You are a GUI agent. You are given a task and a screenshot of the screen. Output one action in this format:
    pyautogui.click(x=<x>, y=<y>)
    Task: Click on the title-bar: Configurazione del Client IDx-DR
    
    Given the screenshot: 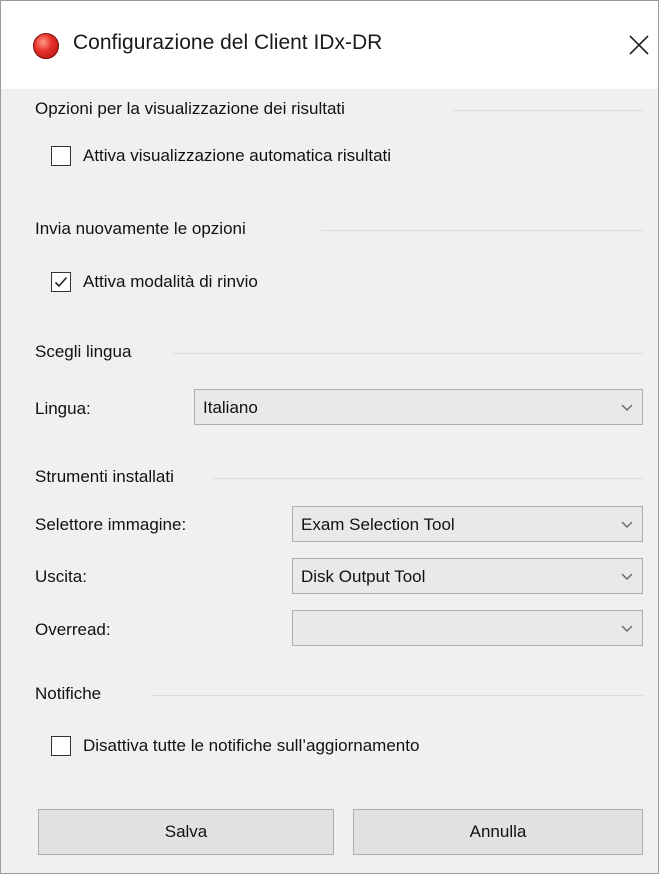 What is the action you would take?
    pyautogui.click(x=329, y=45)
    